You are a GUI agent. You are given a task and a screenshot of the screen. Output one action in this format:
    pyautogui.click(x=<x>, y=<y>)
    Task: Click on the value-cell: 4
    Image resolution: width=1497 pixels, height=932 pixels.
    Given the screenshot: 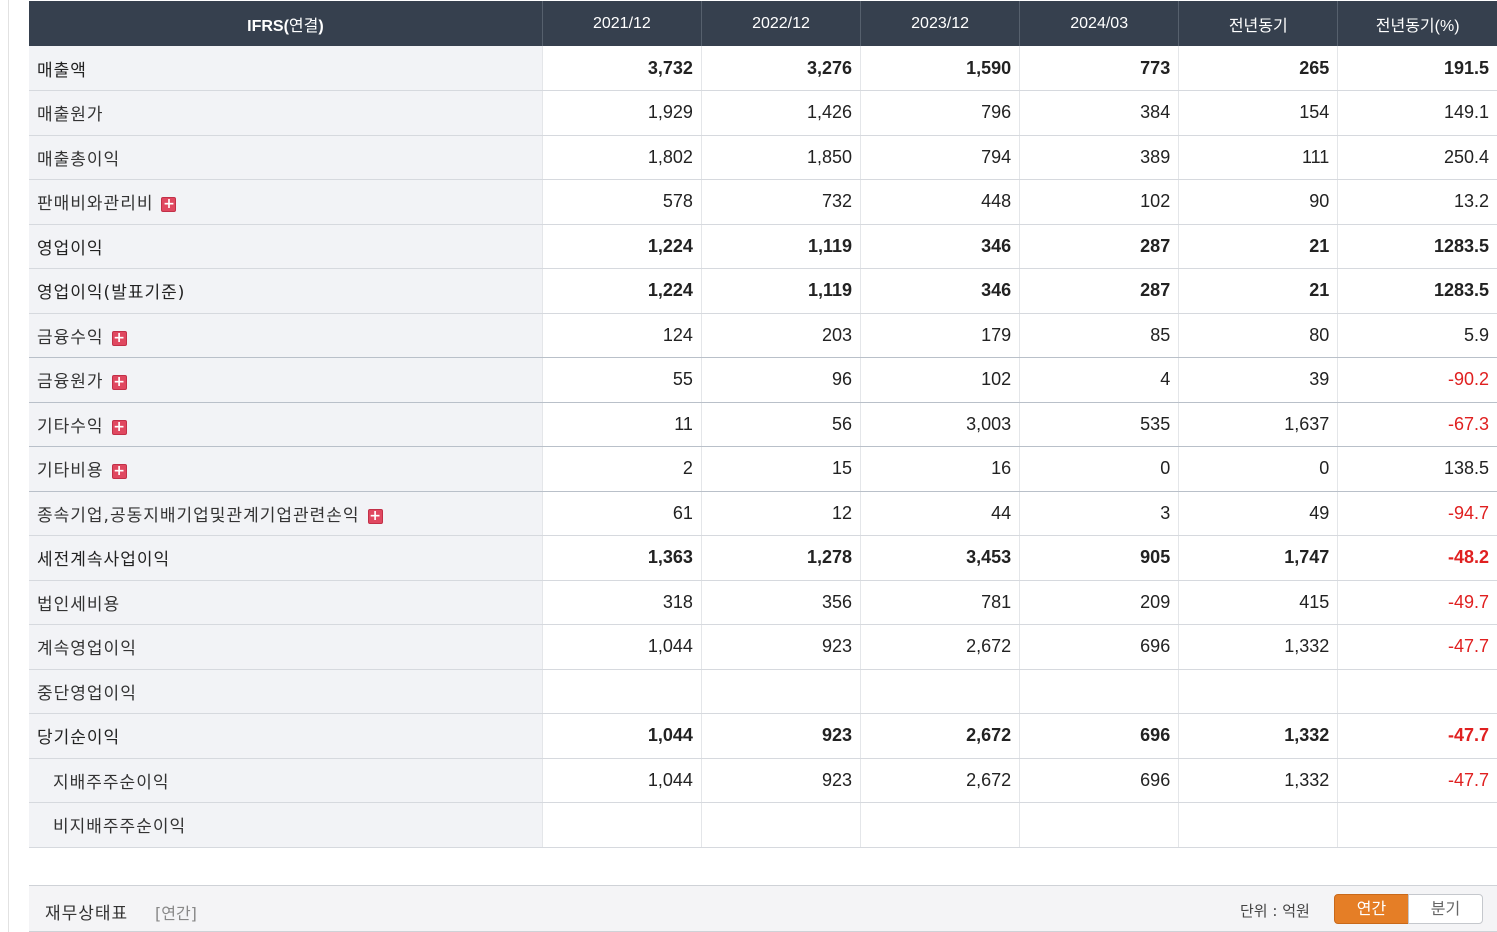 What is the action you would take?
    pyautogui.click(x=1099, y=380)
    